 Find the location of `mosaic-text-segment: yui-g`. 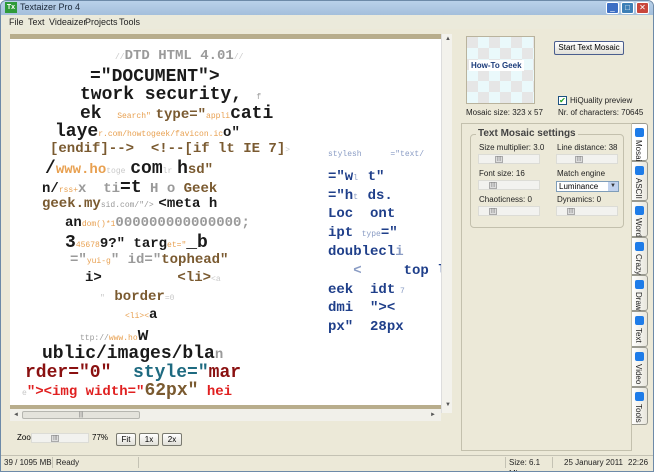

mosaic-text-segment: yui-g is located at coordinates (98, 261).